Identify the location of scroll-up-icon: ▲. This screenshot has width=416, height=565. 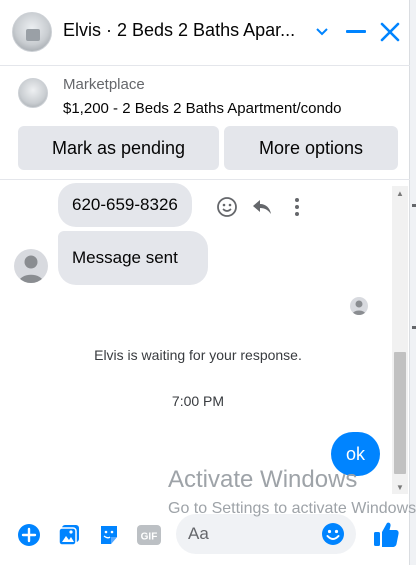
(400, 193).